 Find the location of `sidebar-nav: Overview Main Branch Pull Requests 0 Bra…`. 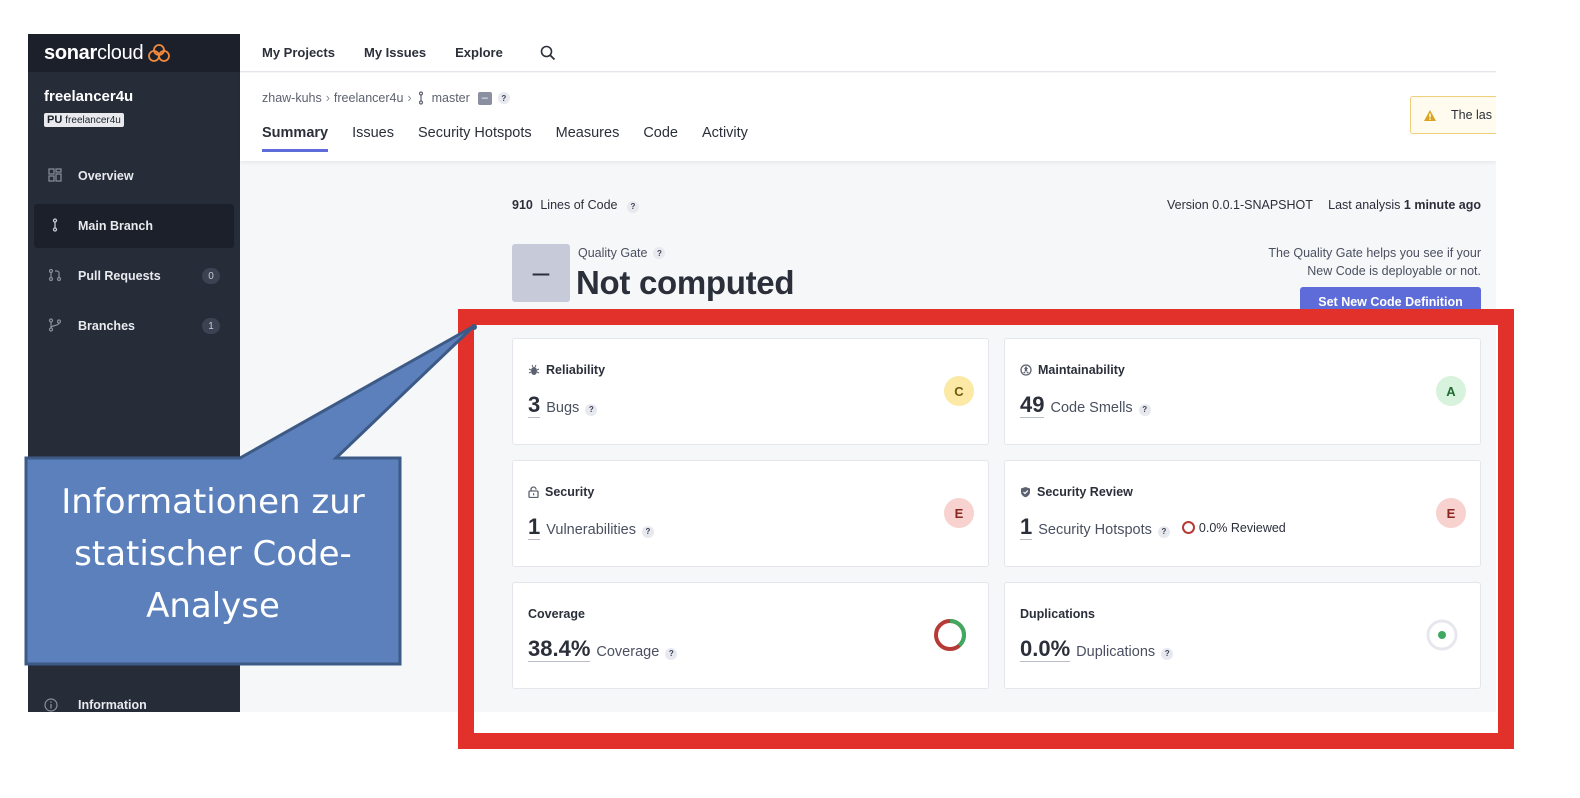

sidebar-nav: Overview Main Branch Pull Requests 0 Bra… is located at coordinates (134, 251).